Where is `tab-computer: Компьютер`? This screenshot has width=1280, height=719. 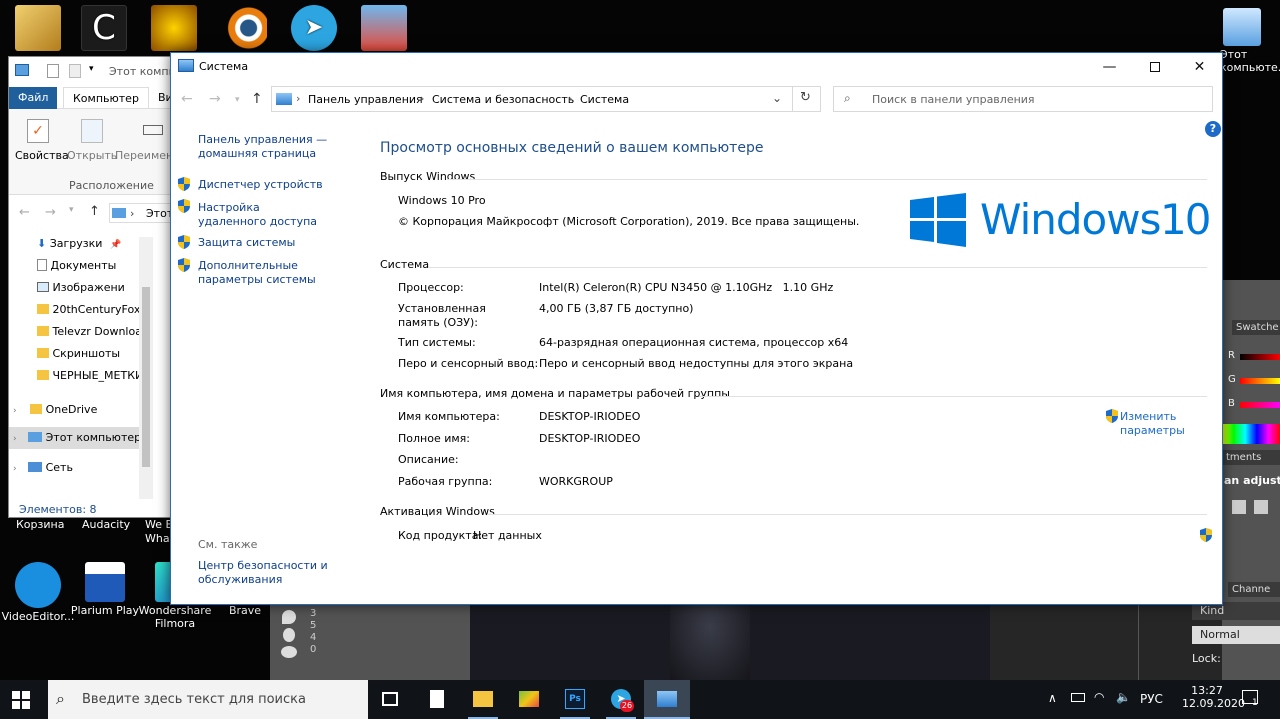
tab-computer: Компьютер is located at coordinates (106, 98).